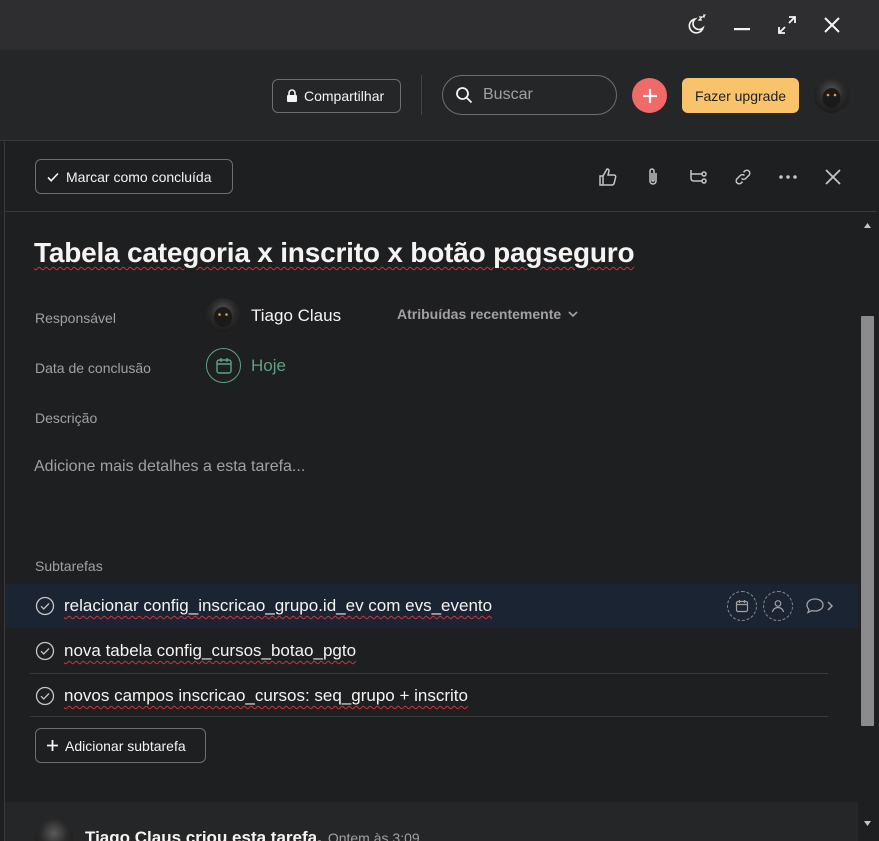 This screenshot has height=841, width=879. I want to click on scroll-up-icon, so click(867, 225).